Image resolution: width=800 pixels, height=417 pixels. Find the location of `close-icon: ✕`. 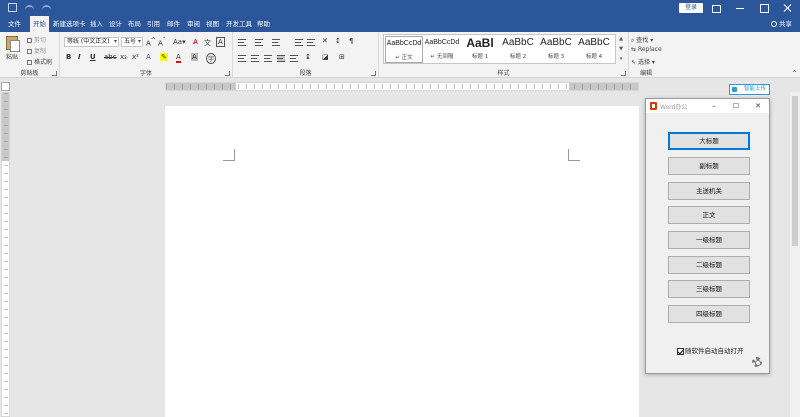

close-icon: ✕ is located at coordinates (758, 106).